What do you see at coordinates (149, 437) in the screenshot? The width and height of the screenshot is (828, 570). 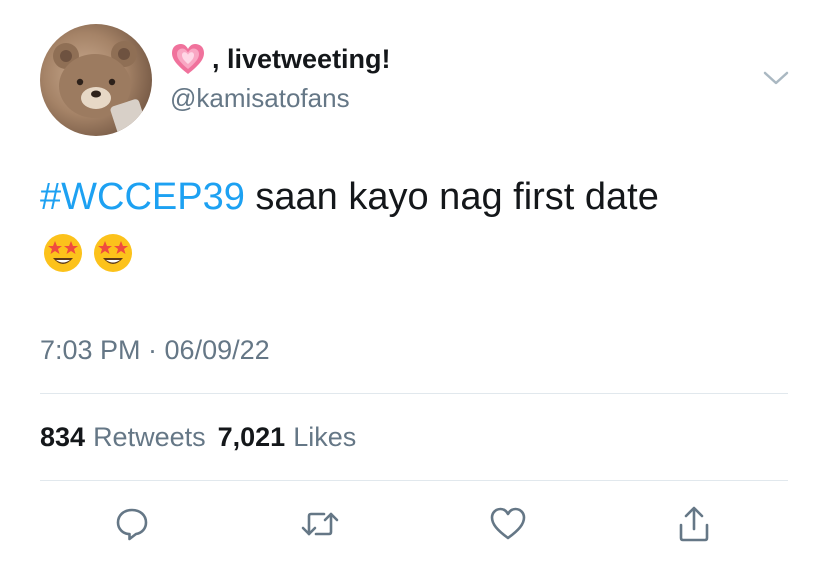 I see `retweets-label: Retweets` at bounding box center [149, 437].